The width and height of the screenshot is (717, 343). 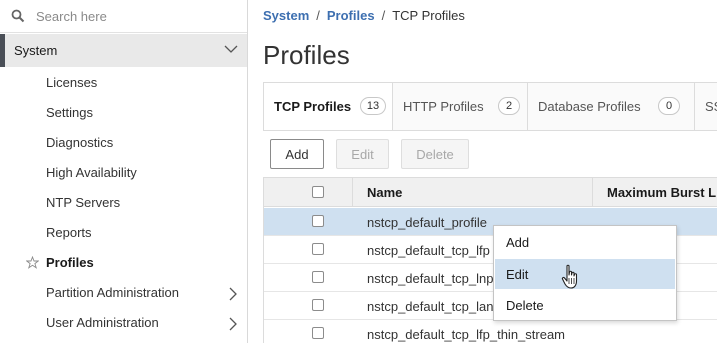 What do you see at coordinates (662, 192) in the screenshot?
I see `column-header-max-burst: Maximum Burst Lin` at bounding box center [662, 192].